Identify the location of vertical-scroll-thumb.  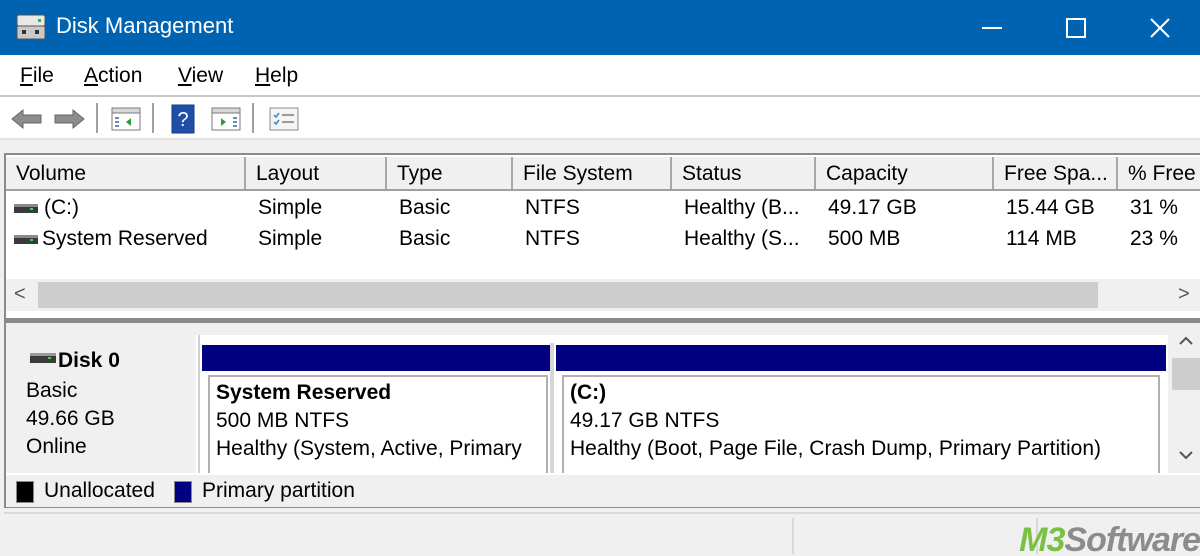
(1186, 374).